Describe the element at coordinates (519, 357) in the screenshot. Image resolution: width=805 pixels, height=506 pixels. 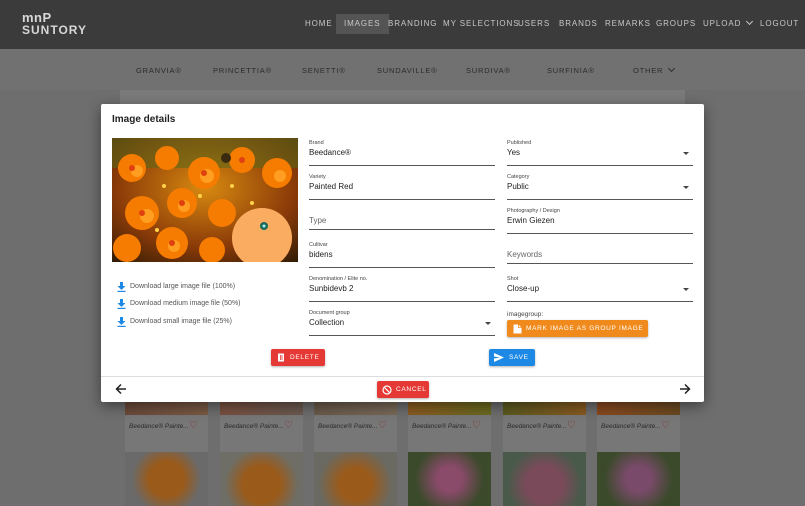
I see `save-label: SAVE` at that location.